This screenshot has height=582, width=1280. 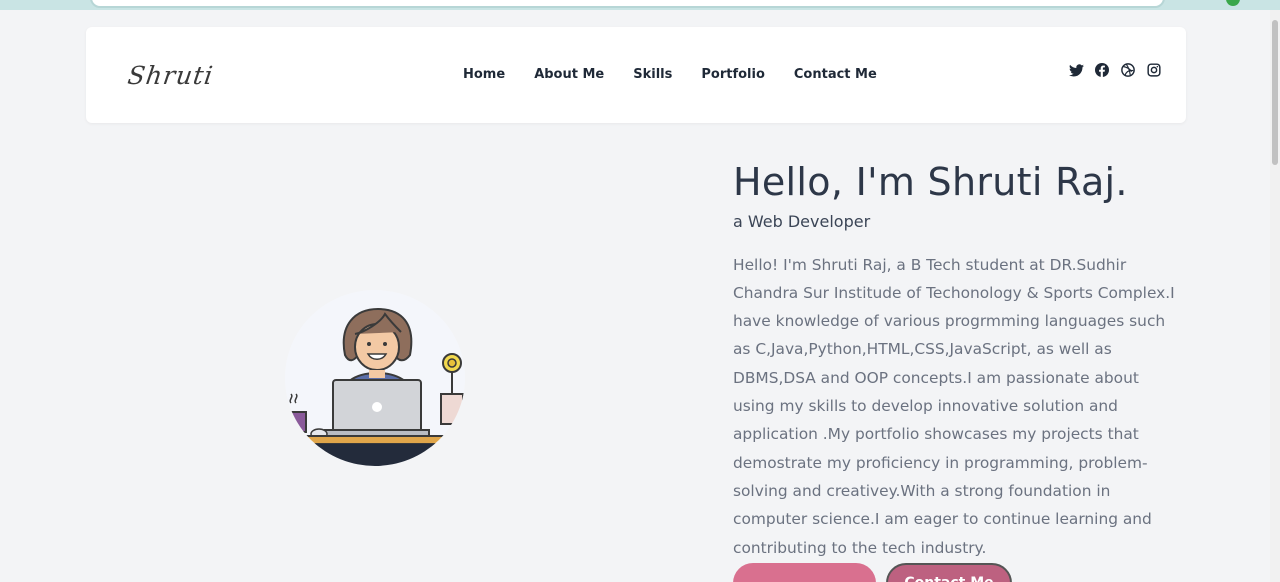 I want to click on nav-skills: Skills, so click(x=652, y=74).